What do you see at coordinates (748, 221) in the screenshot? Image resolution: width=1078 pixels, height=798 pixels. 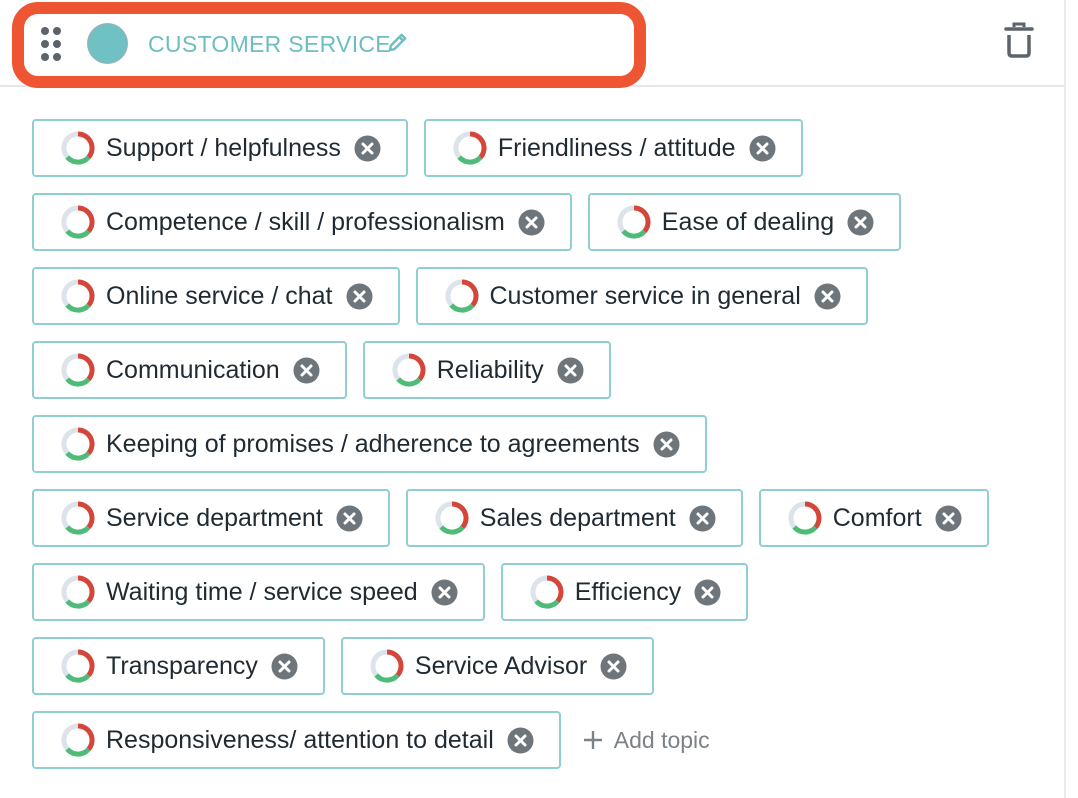 I see `topic-label: Ease of dealing` at bounding box center [748, 221].